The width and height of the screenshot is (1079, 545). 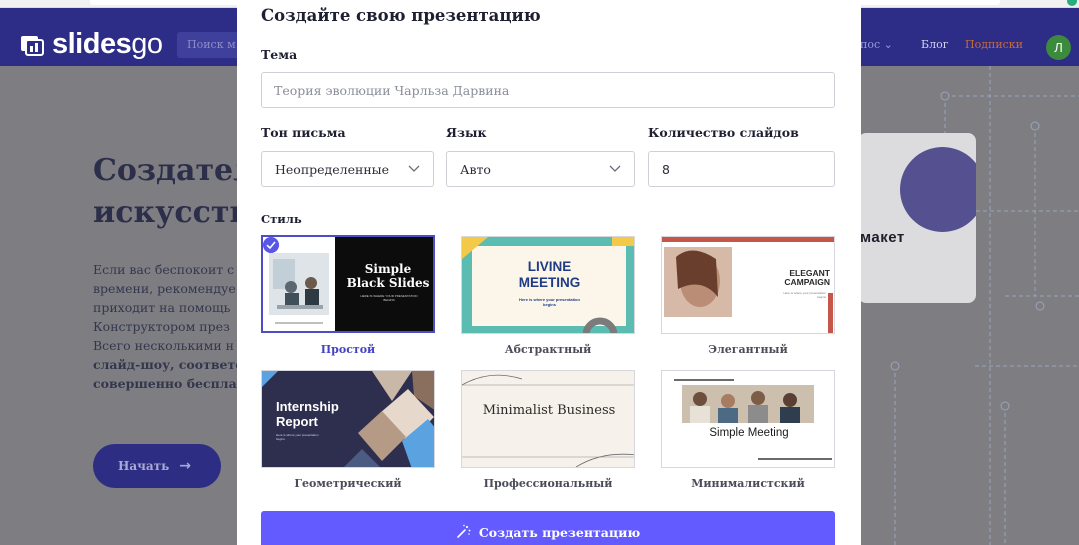 I want to click on tone-select: Неопределенные, so click(x=347, y=169).